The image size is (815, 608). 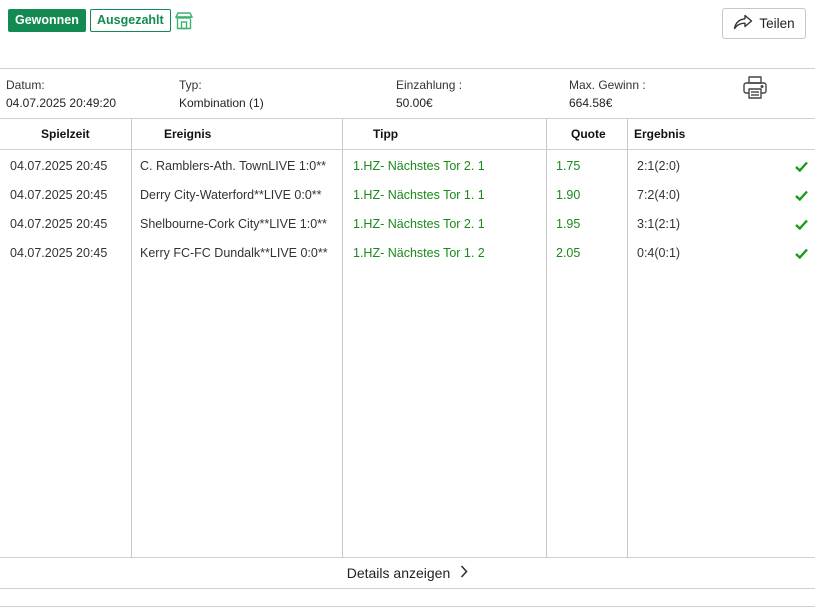 What do you see at coordinates (407, 134) in the screenshot?
I see `table-header: Spielzeit Ereignis Tipp Quote Ergebnis` at bounding box center [407, 134].